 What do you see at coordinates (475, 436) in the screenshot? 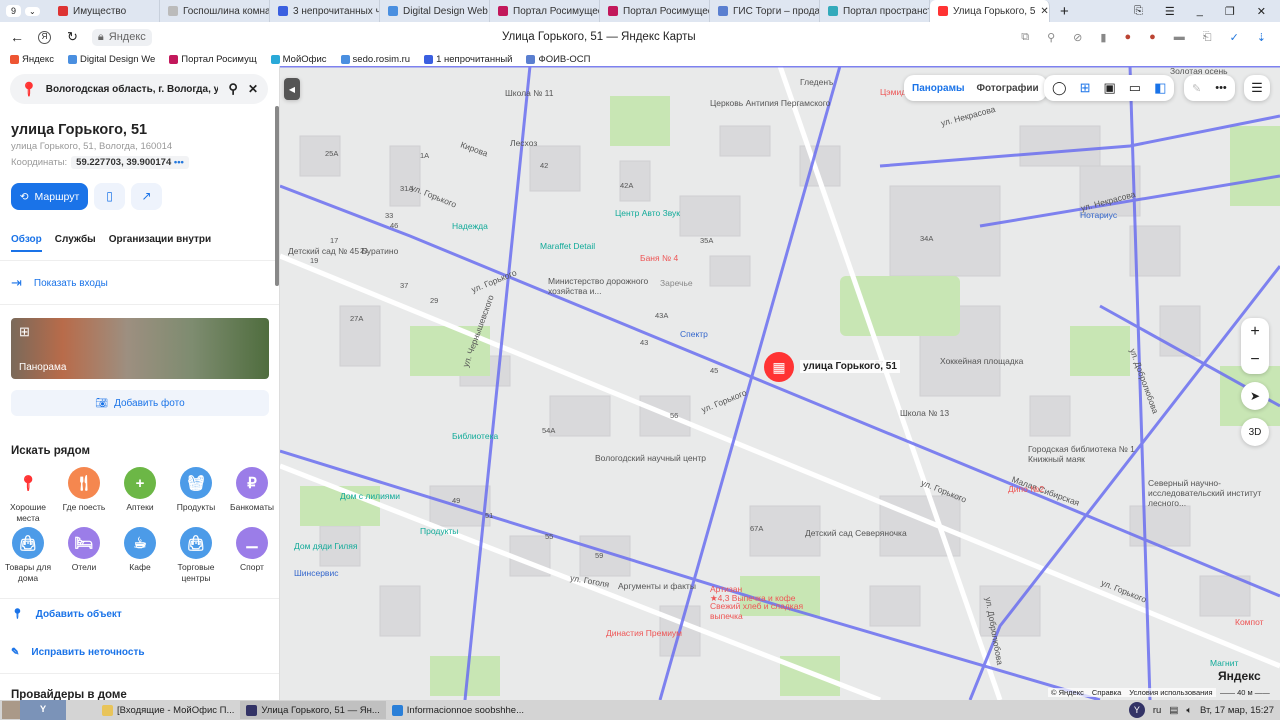
I see `map-poi: Библиотека` at bounding box center [475, 436].